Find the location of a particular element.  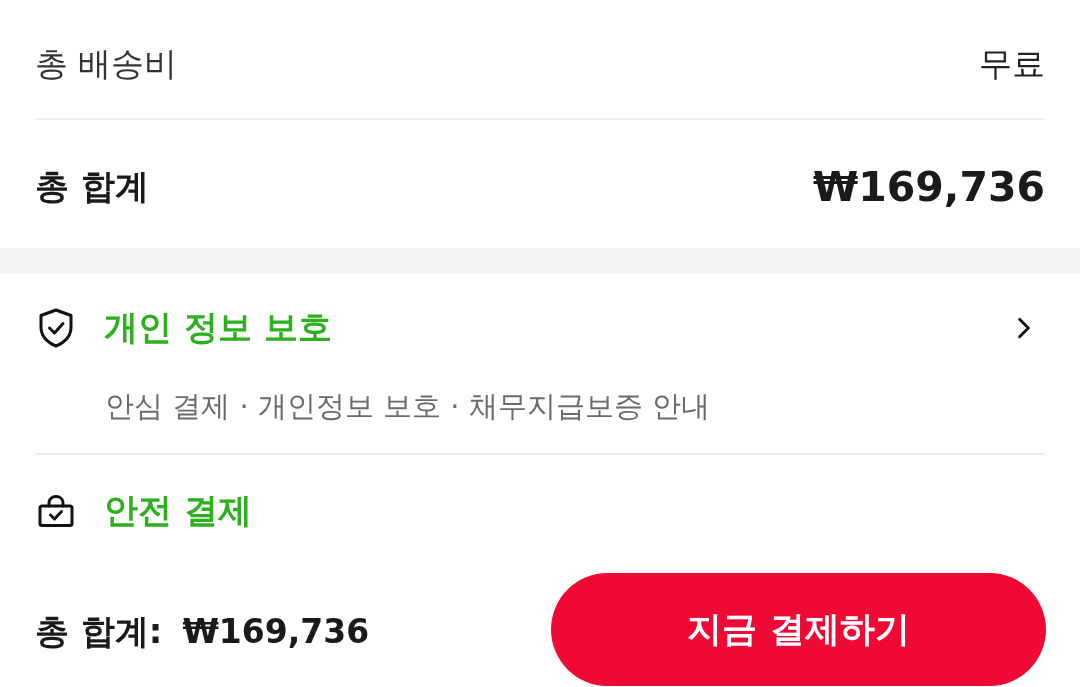

section-title: 안전 결제 is located at coordinates (178, 510).